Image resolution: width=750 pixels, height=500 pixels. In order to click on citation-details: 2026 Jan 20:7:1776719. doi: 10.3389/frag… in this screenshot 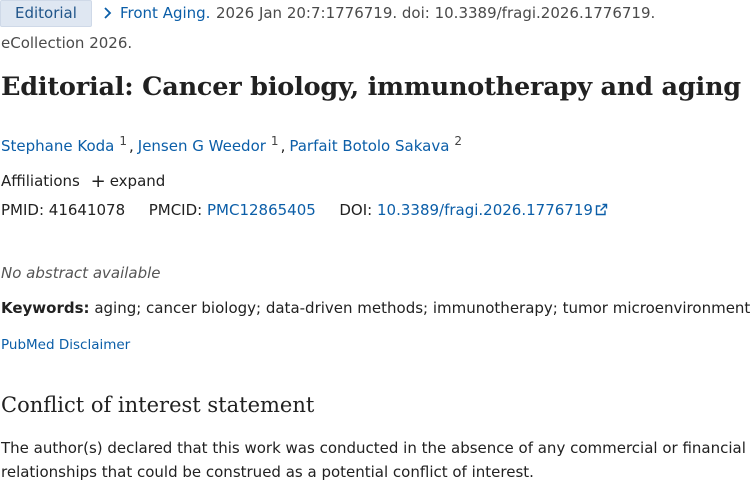, I will do `click(436, 13)`.